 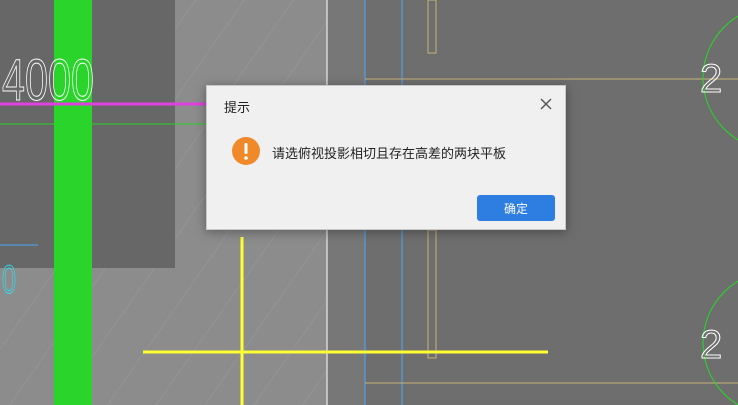 I want to click on exclamation-circle-icon, so click(x=246, y=151).